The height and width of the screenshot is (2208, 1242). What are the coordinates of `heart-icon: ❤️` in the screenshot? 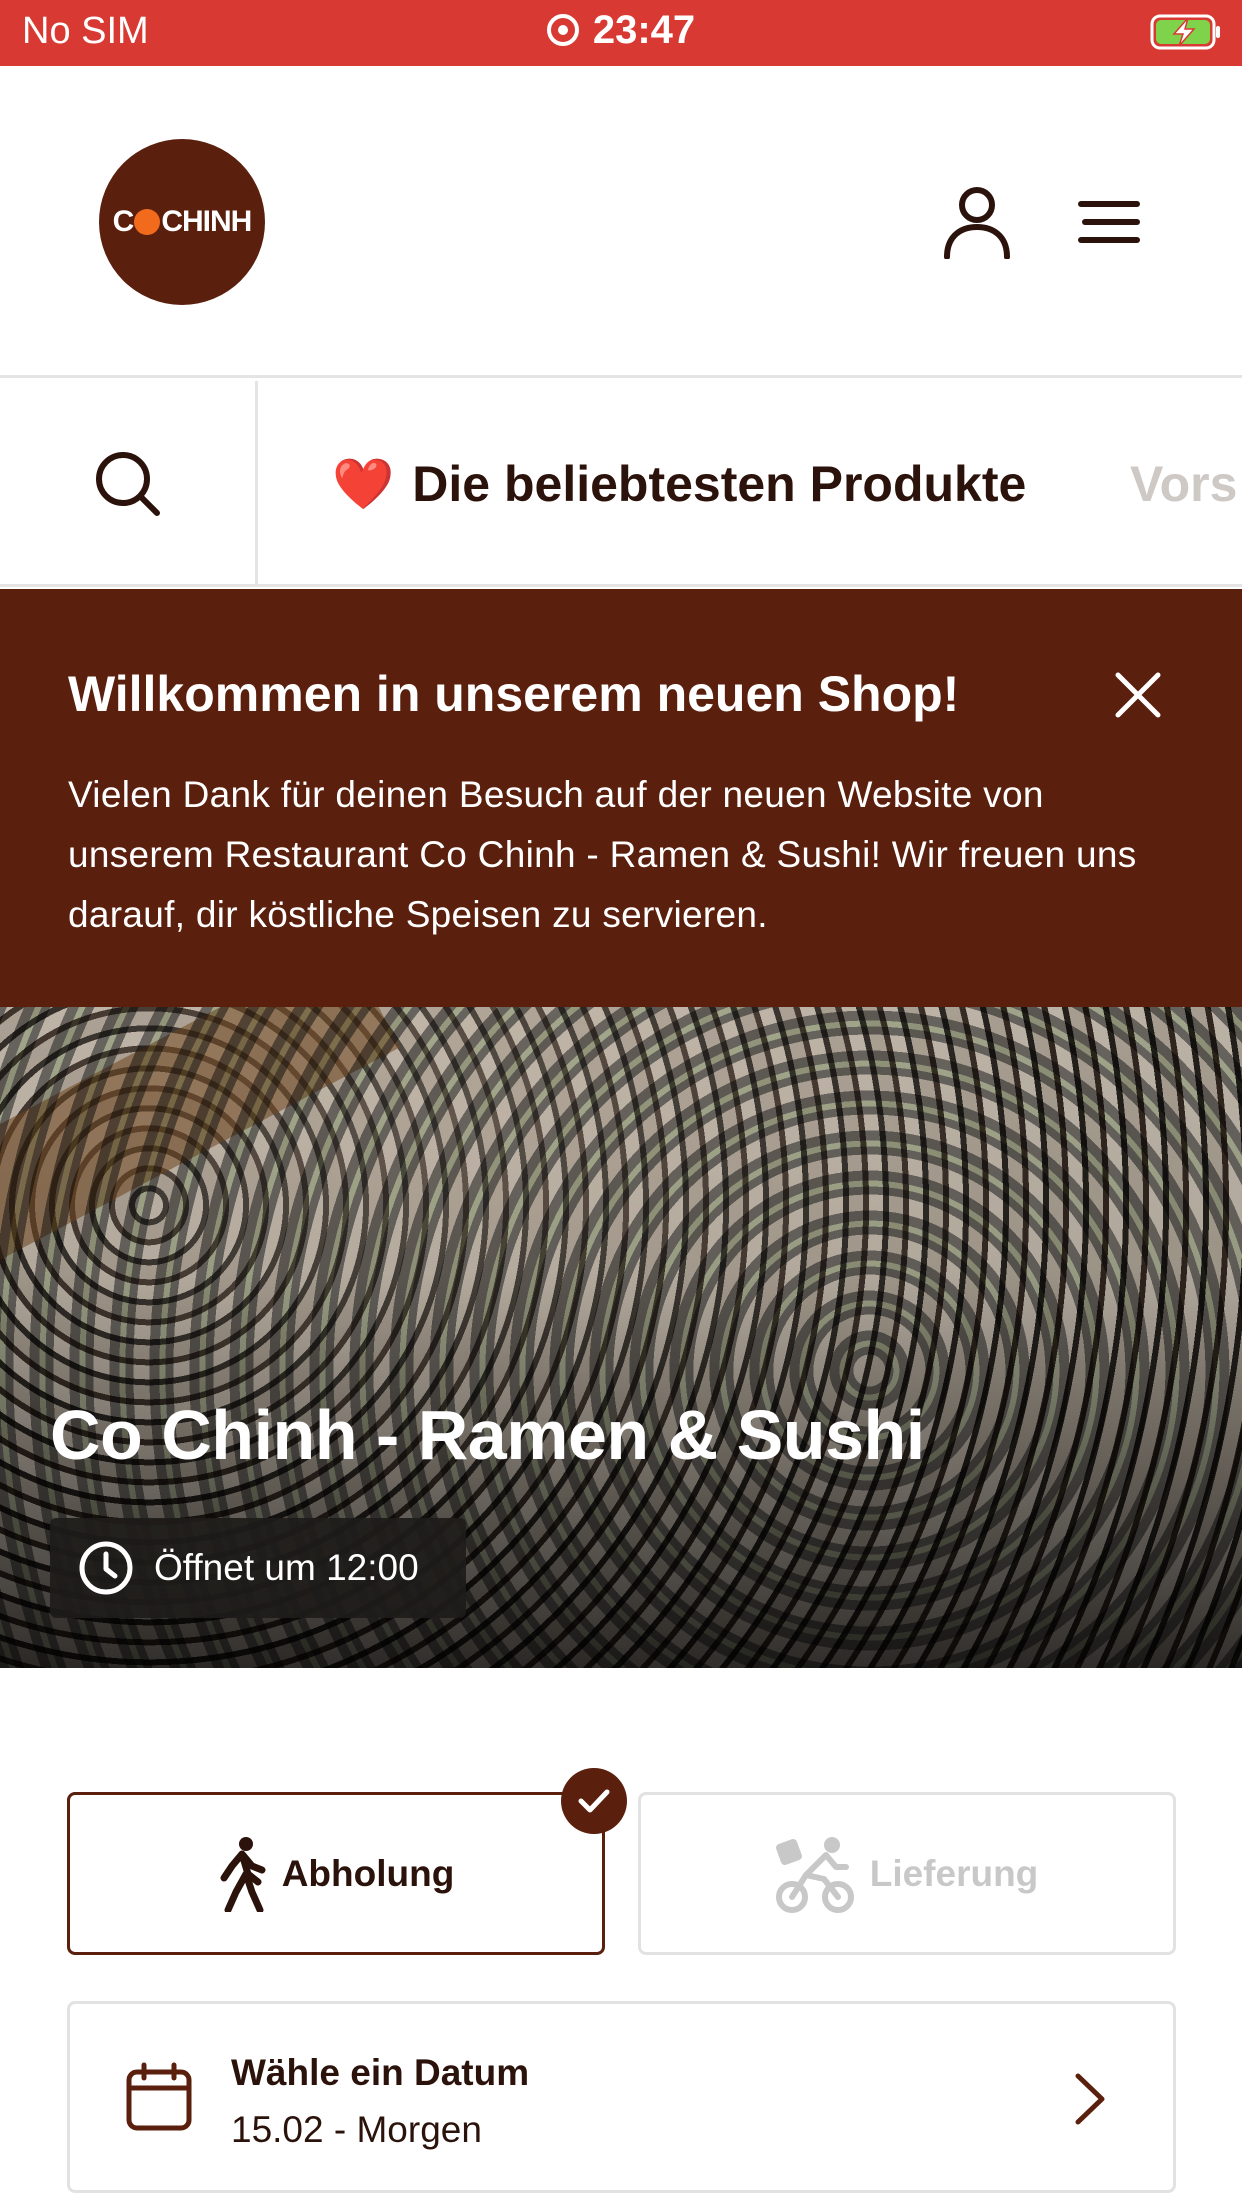 It's located at (363, 483).